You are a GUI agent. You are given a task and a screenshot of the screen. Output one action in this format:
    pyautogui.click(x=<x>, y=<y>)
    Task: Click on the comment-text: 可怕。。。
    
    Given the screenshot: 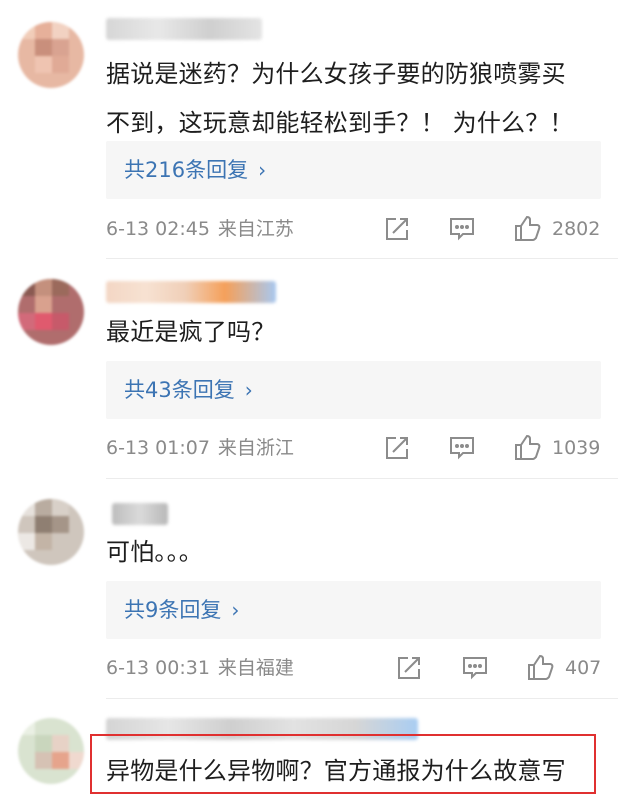 What is the action you would take?
    pyautogui.click(x=154, y=552)
    